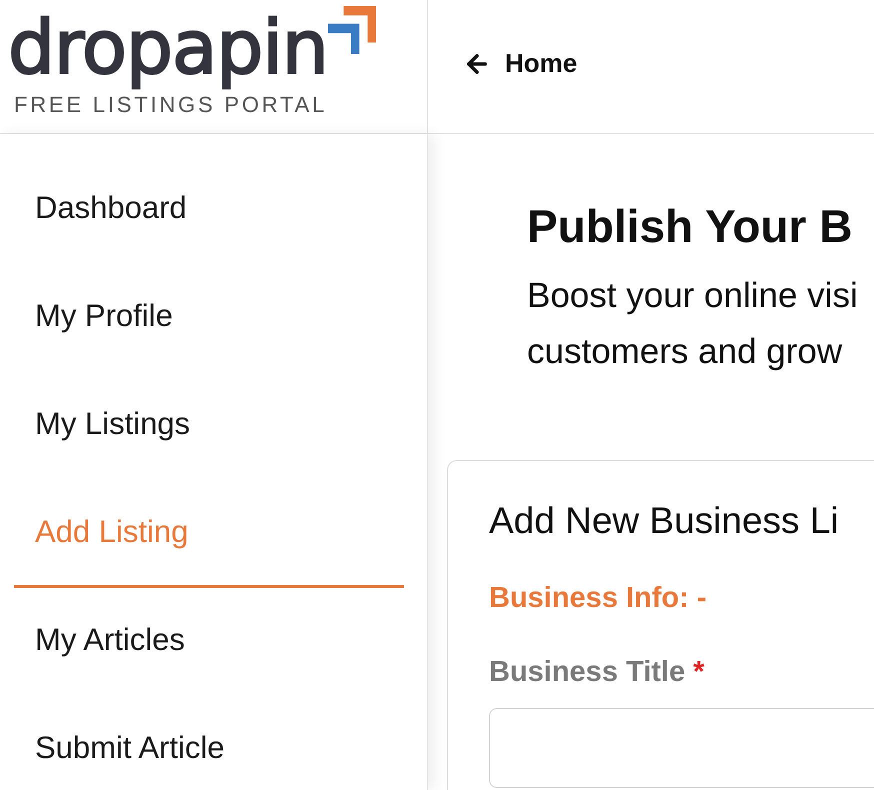 The height and width of the screenshot is (790, 874). What do you see at coordinates (209, 743) in the screenshot?
I see `sidebar-link: Submit Article` at bounding box center [209, 743].